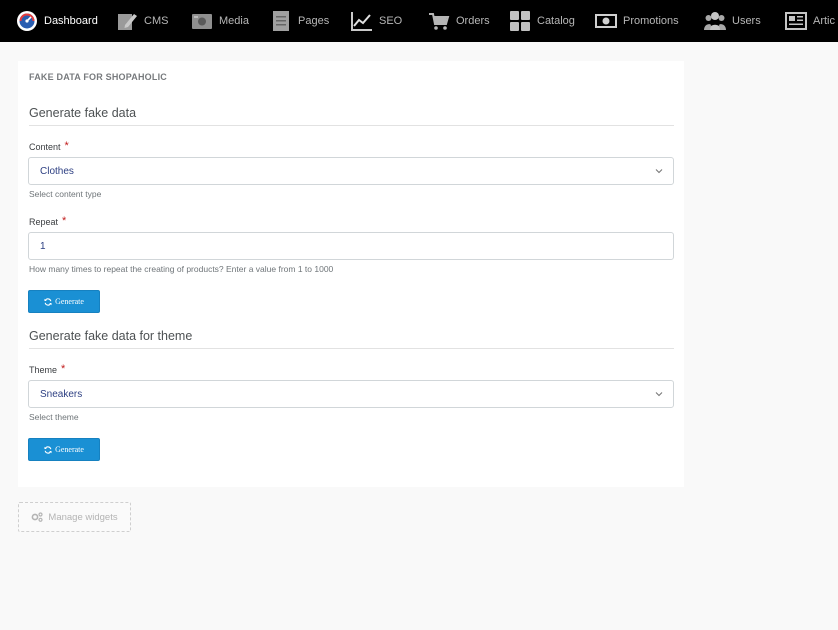 The height and width of the screenshot is (630, 838). I want to click on repeat-label-text: Repeat, so click(44, 222).